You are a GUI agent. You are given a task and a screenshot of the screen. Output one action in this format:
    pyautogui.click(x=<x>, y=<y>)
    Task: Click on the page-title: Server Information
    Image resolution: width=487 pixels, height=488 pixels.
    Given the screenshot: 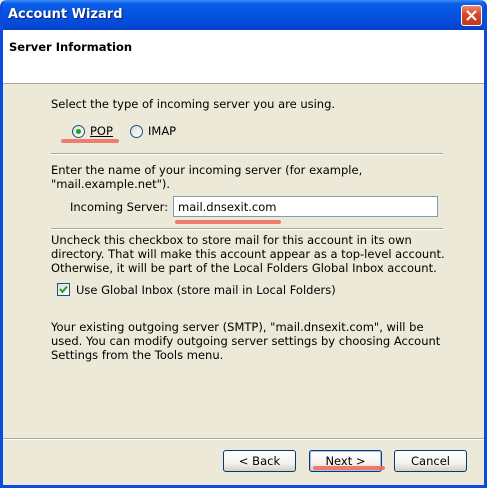 What is the action you would take?
    pyautogui.click(x=71, y=47)
    